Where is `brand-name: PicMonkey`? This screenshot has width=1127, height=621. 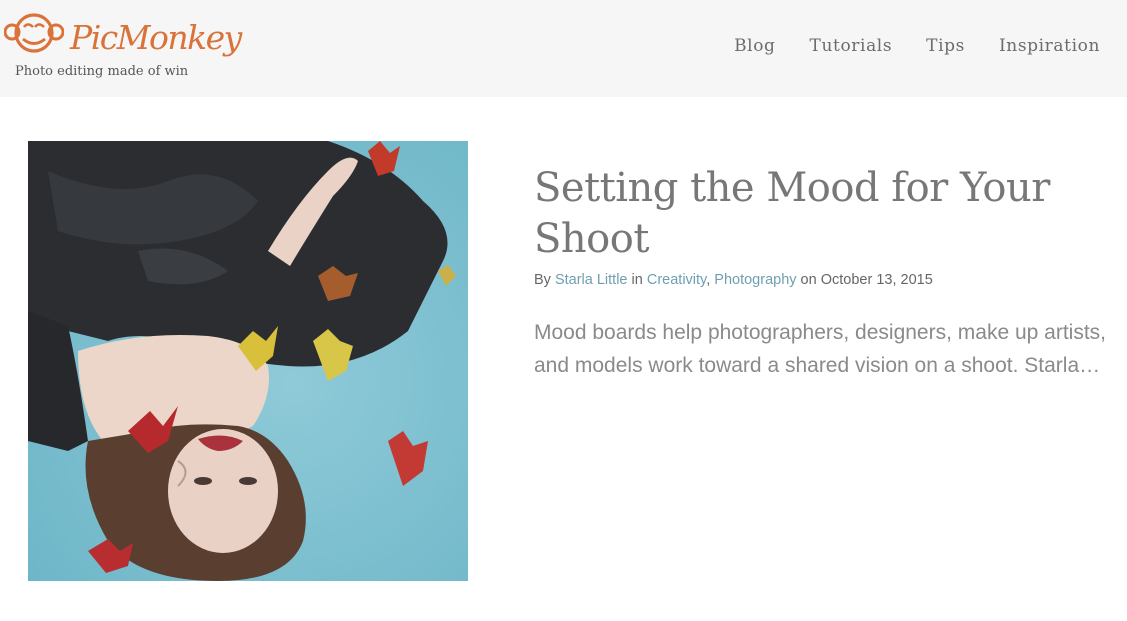
brand-name: PicMonkey is located at coordinates (156, 37).